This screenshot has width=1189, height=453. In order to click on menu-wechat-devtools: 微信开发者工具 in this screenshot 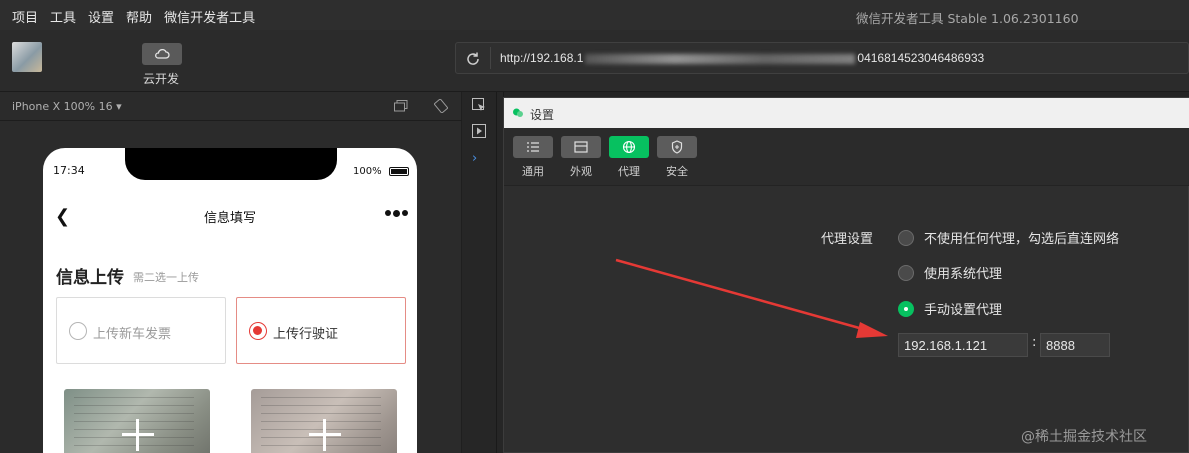, I will do `click(209, 16)`.